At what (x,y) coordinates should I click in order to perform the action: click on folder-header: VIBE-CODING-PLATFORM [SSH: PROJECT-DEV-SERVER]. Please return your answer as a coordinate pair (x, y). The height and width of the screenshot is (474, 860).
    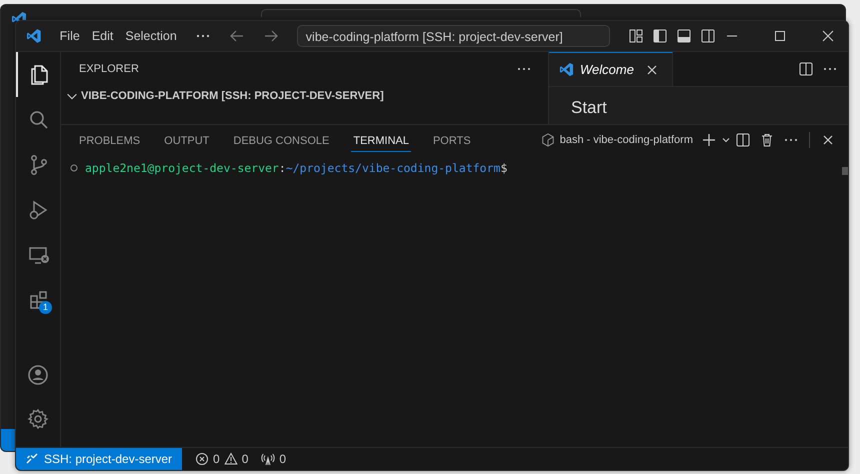
    Looking at the image, I should click on (232, 96).